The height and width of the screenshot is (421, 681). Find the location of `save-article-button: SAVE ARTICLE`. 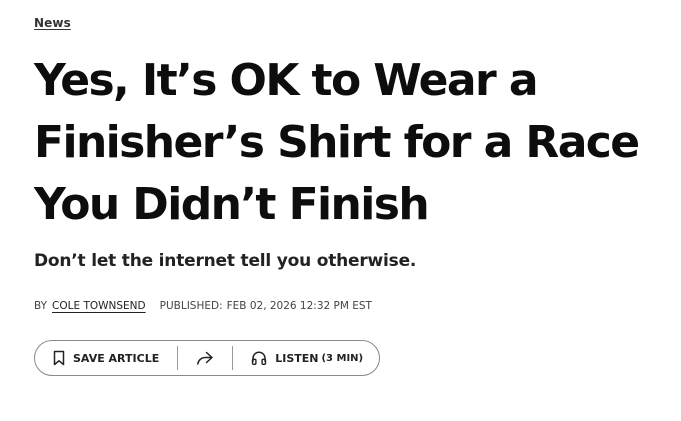

save-article-button: SAVE ARTICLE is located at coordinates (106, 358).